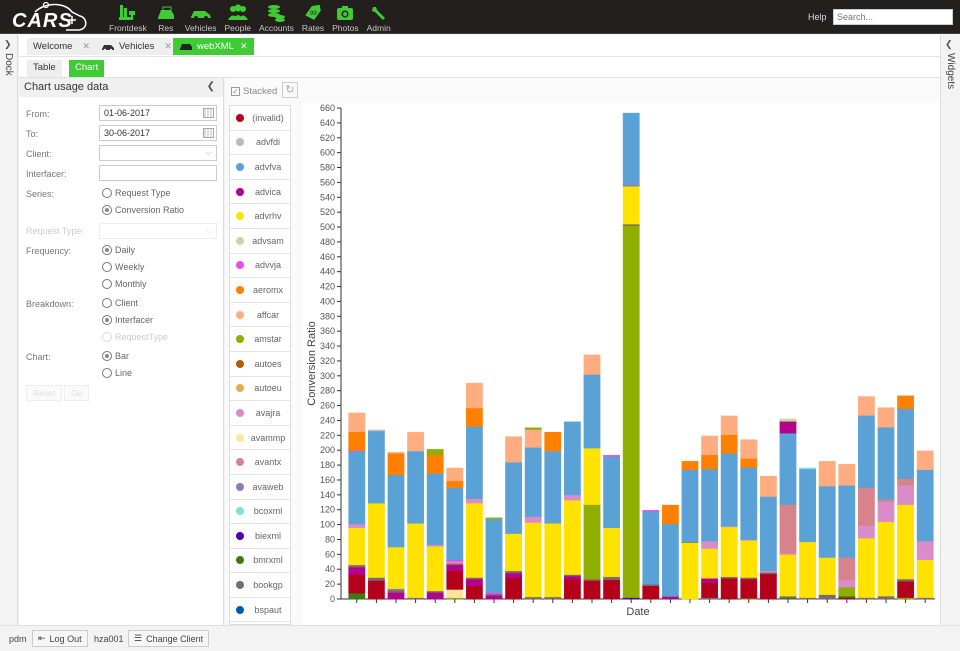  What do you see at coordinates (118, 250) in the screenshot?
I see `frequency-daily-radio: Daily` at bounding box center [118, 250].